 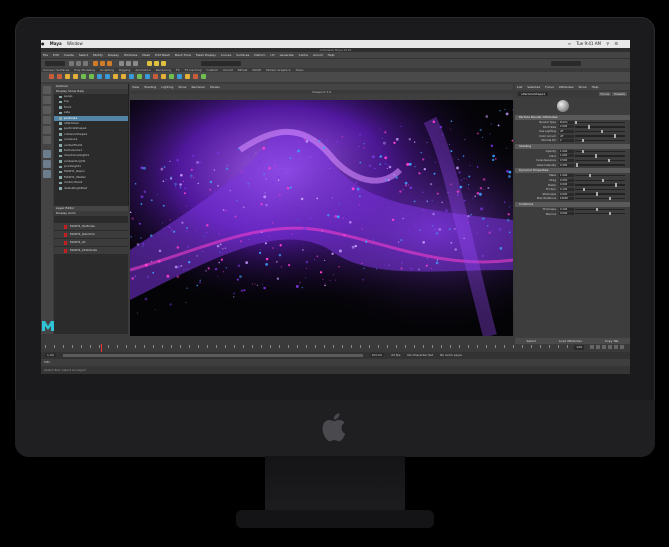 I want to click on attr-menu-item: Attributes, so click(x=566, y=87).